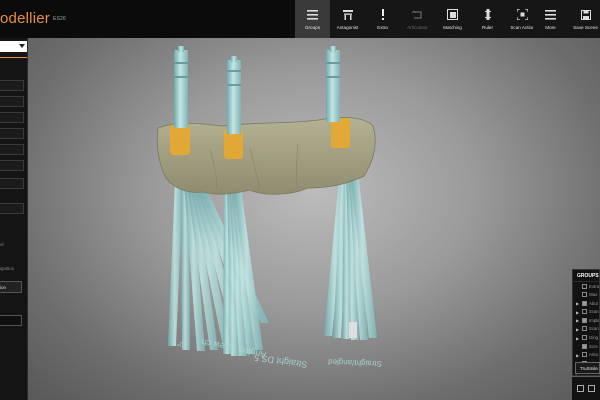 Image resolution: width=600 pixels, height=400 pixels. What do you see at coordinates (586, 15) in the screenshot?
I see `save-icon` at bounding box center [586, 15].